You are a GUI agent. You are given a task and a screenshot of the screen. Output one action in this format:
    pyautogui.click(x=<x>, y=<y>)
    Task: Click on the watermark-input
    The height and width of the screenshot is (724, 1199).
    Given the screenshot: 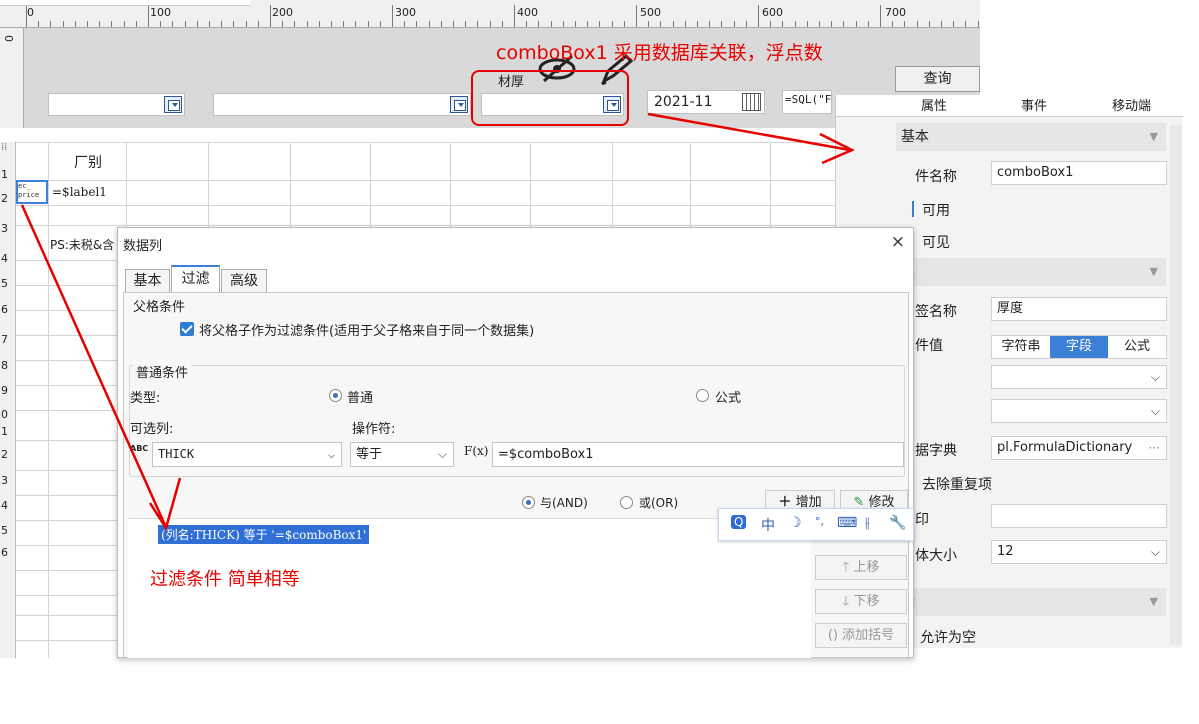 What is the action you would take?
    pyautogui.click(x=1079, y=516)
    